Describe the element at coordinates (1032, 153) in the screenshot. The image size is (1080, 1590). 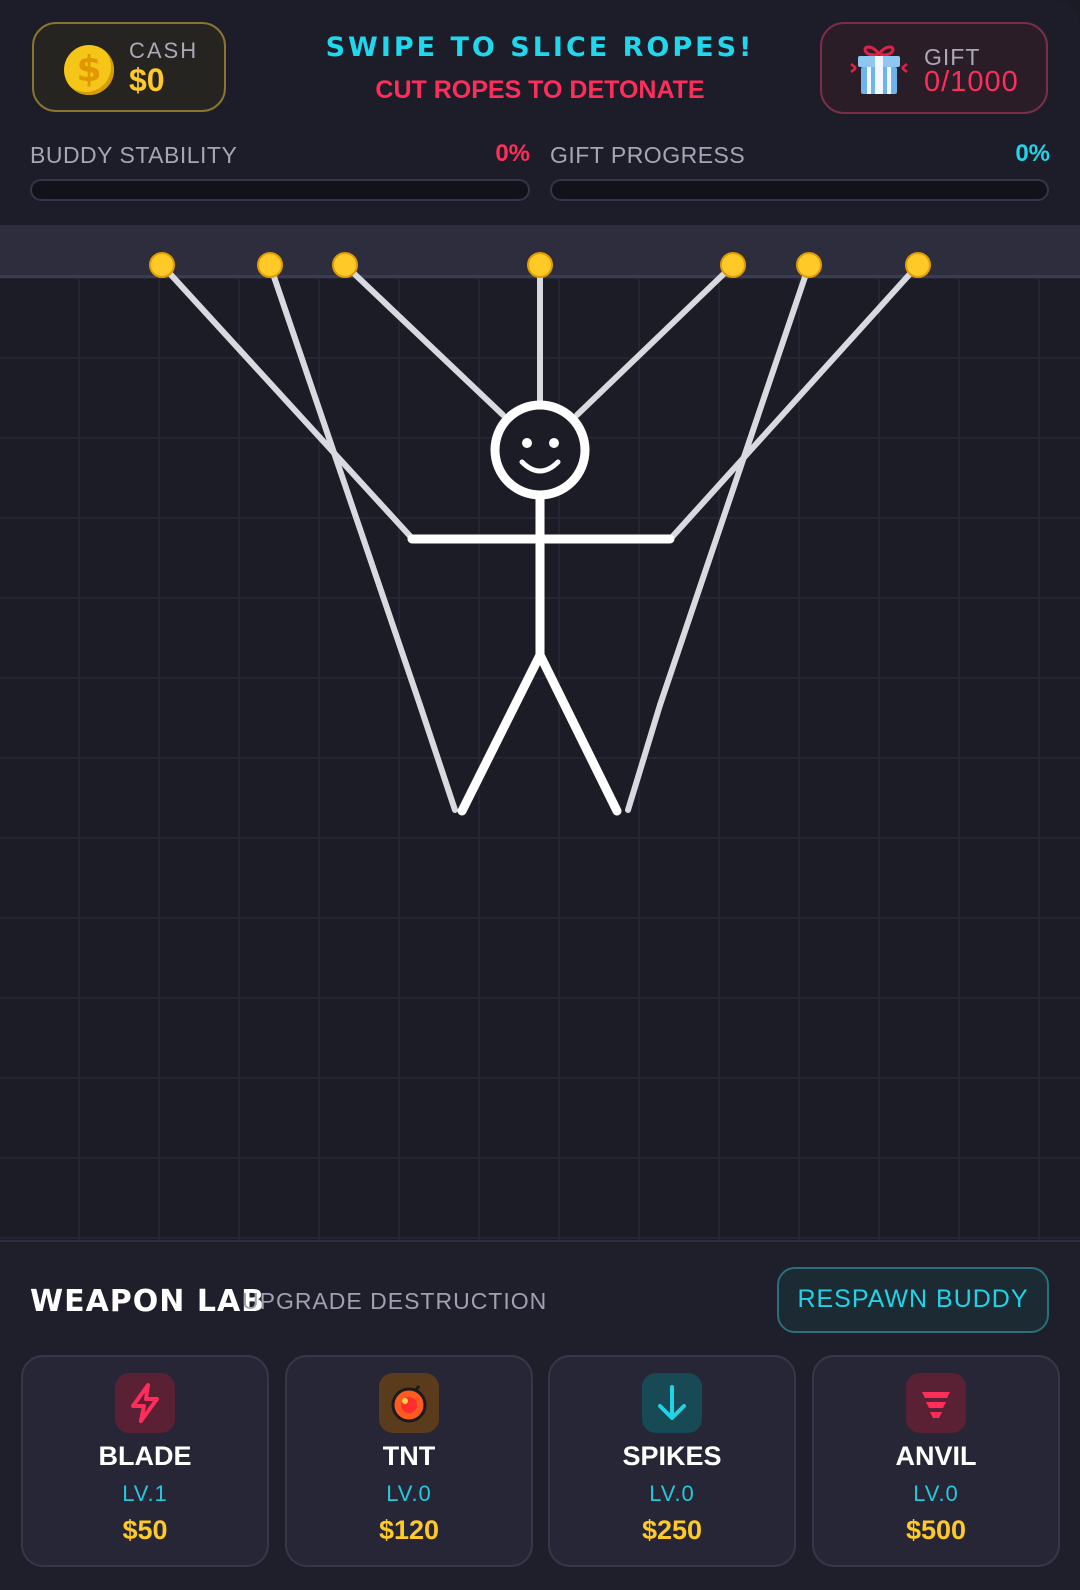
I see `gift-progress-percent: 0%` at that location.